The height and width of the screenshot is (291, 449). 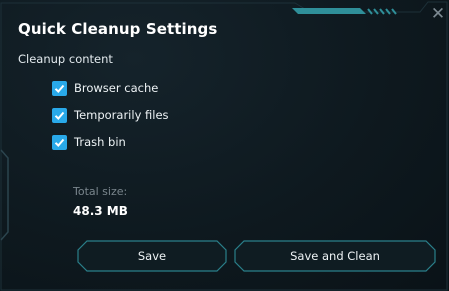 I want to click on option-temporarily-files: Temporarily files, so click(x=110, y=115).